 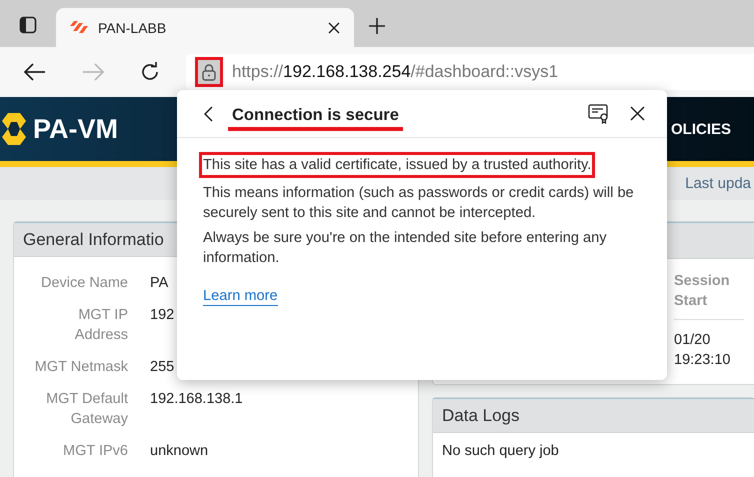 What do you see at coordinates (599, 114) in the screenshot?
I see `certificate-icon` at bounding box center [599, 114].